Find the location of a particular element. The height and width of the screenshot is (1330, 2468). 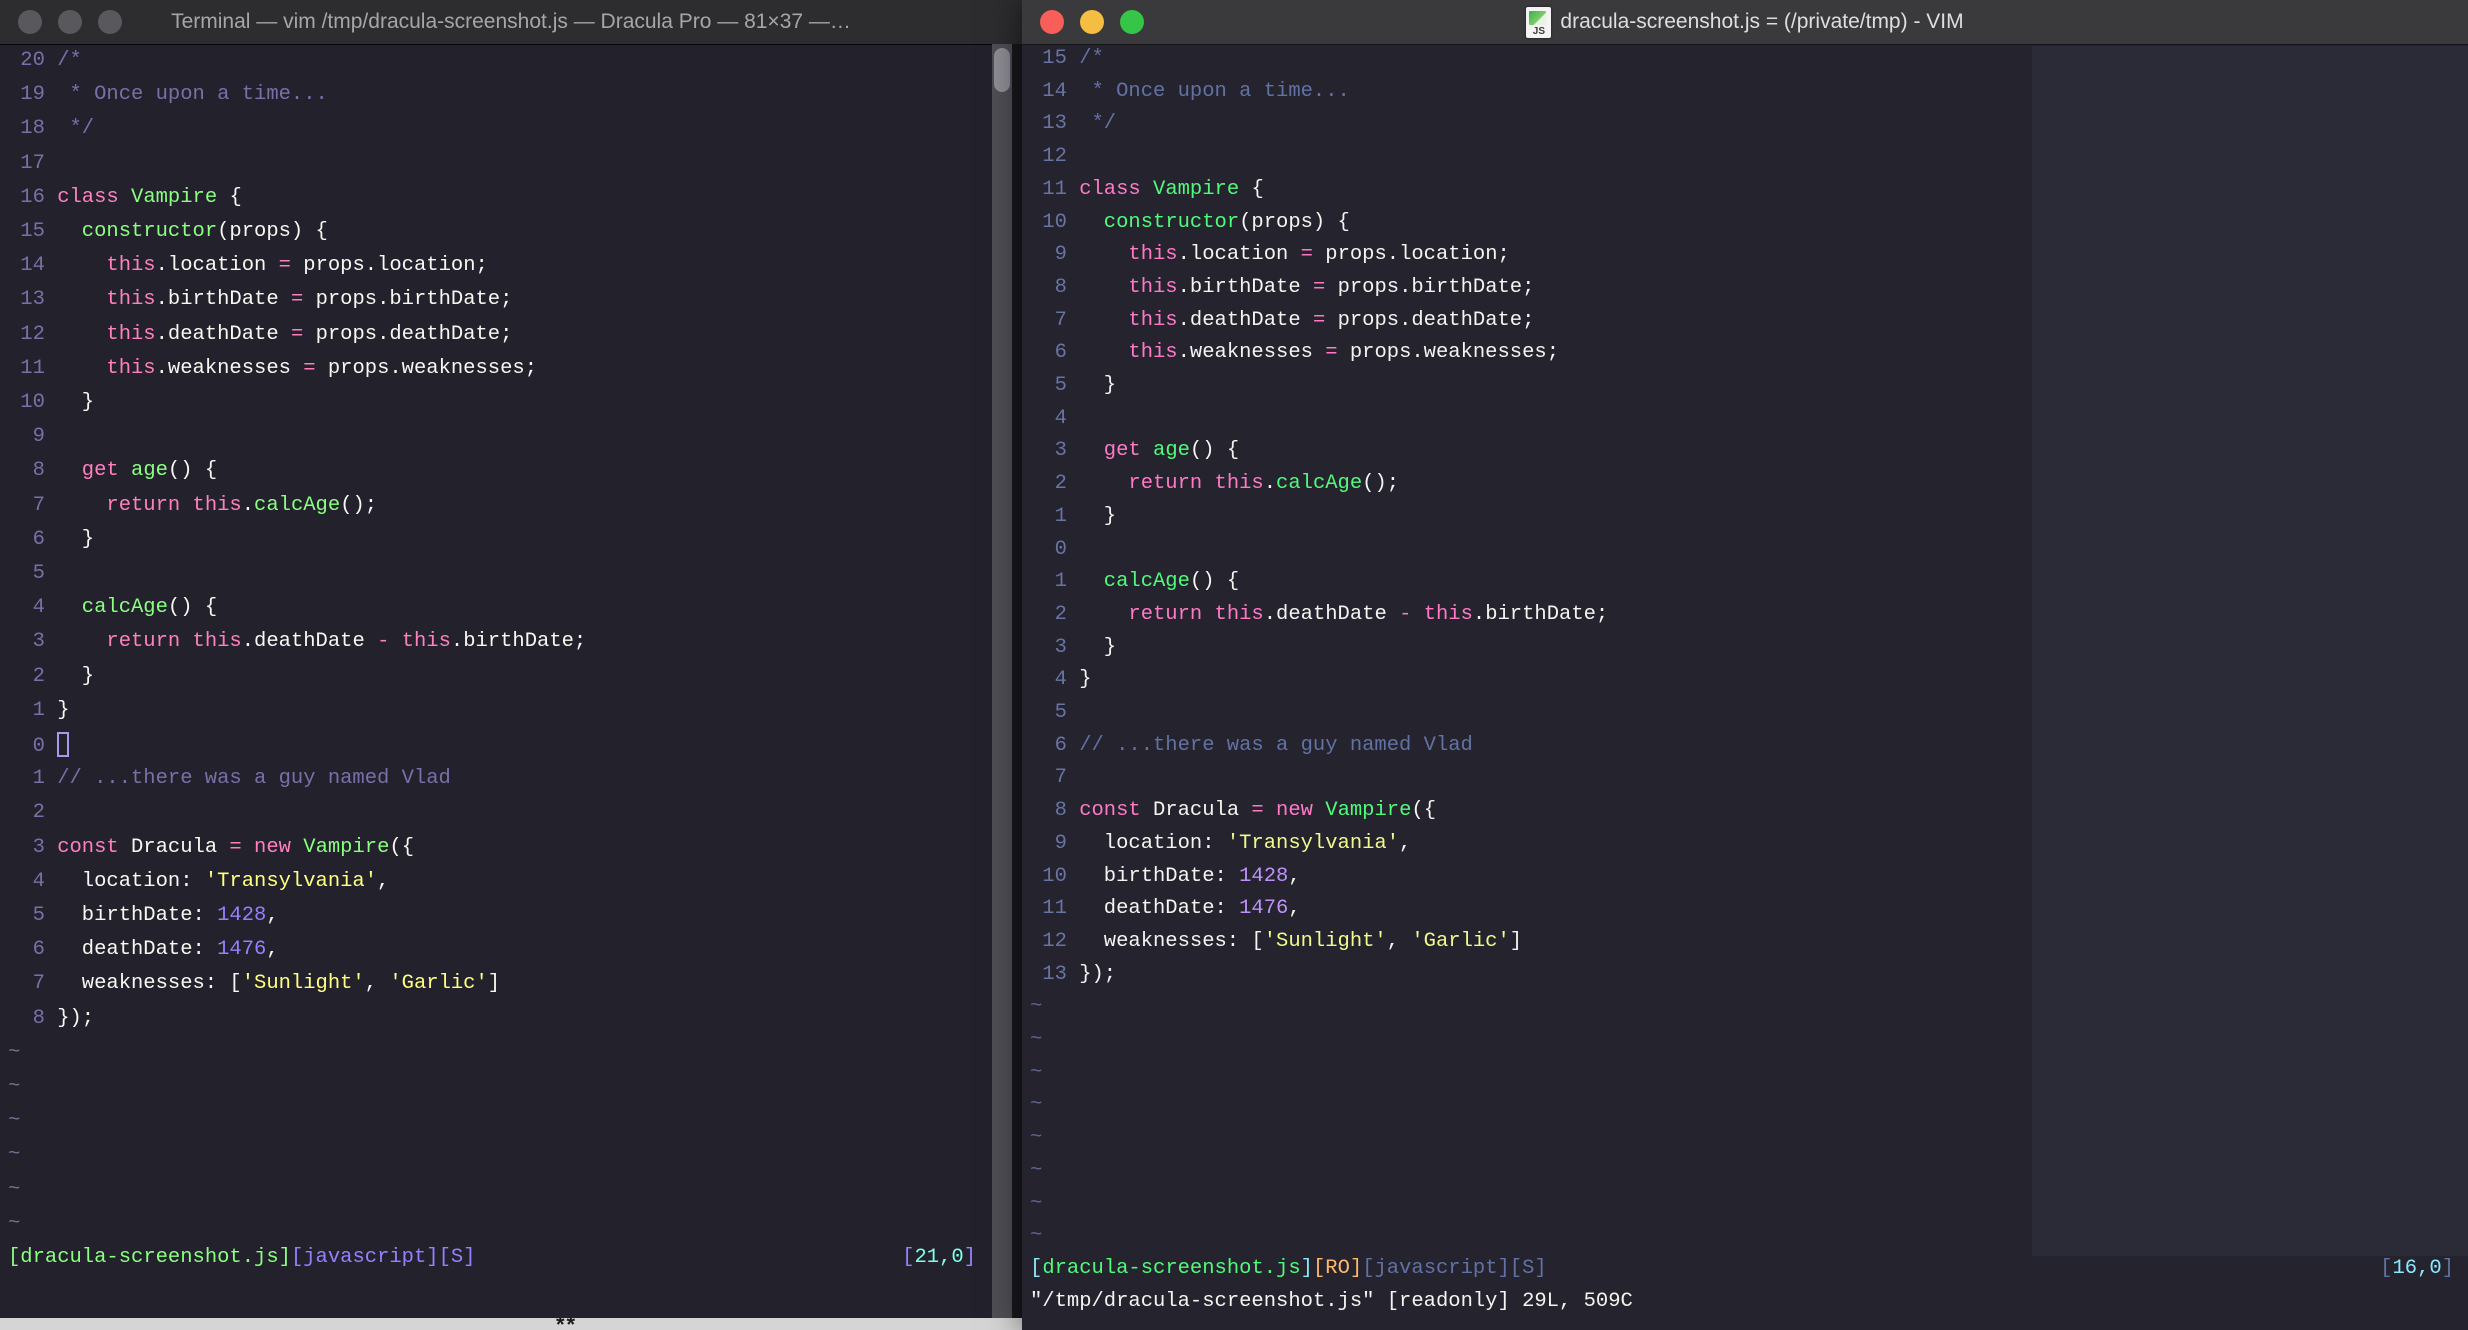

code-line: 1 calcAge() { is located at coordinates (1729, 582).